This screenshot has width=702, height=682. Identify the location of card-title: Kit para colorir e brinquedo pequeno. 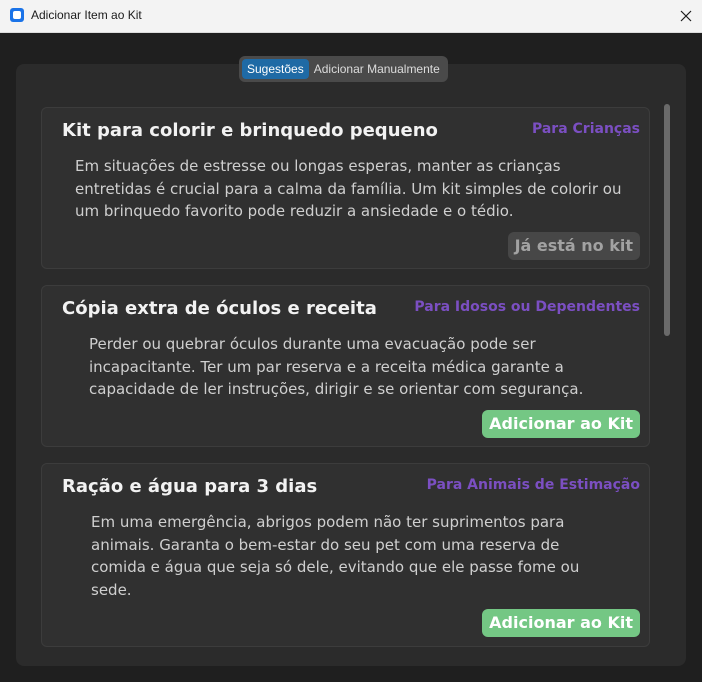
(250, 130).